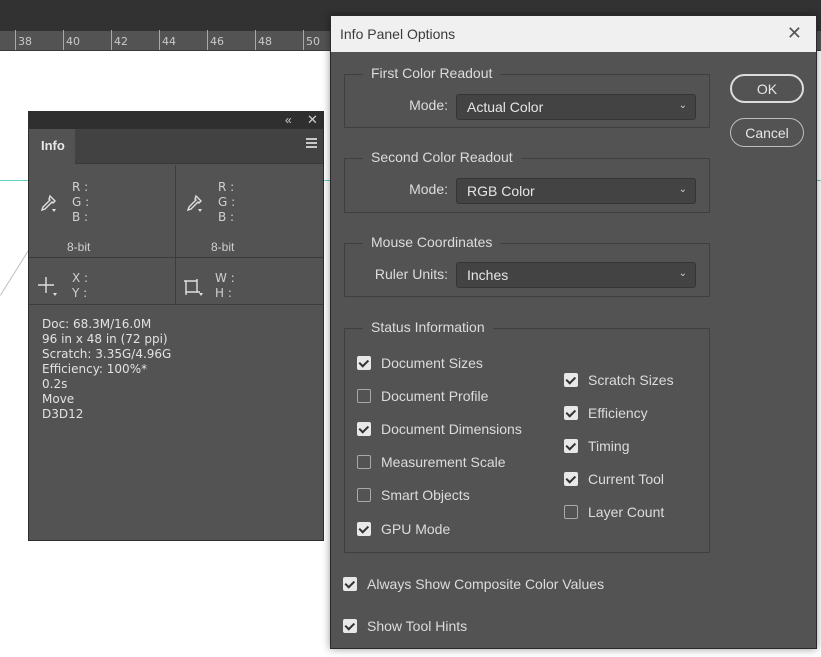 The width and height of the screenshot is (821, 657). Describe the element at coordinates (176, 120) in the screenshot. I see `info-panel-titlebar: « ✕` at that location.